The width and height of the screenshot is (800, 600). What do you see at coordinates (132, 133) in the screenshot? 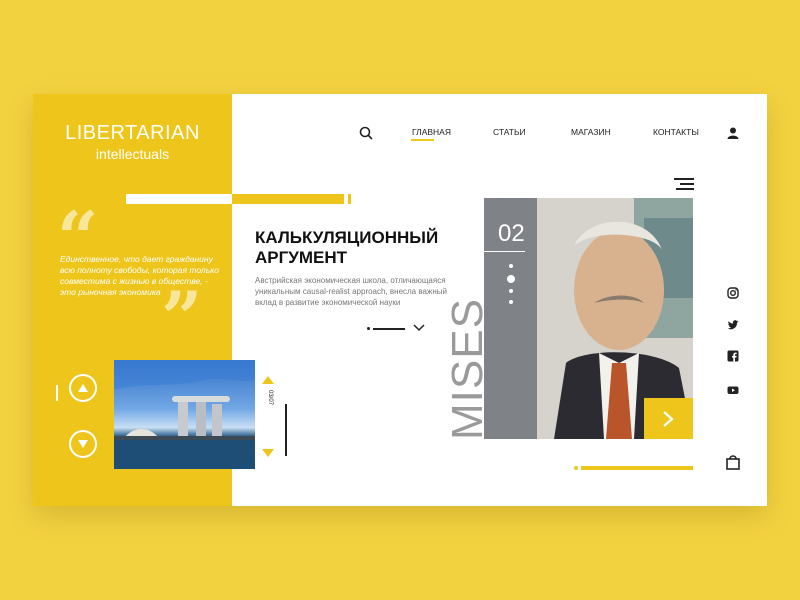
I see `logo-title: LIBERTARIAN` at bounding box center [132, 133].